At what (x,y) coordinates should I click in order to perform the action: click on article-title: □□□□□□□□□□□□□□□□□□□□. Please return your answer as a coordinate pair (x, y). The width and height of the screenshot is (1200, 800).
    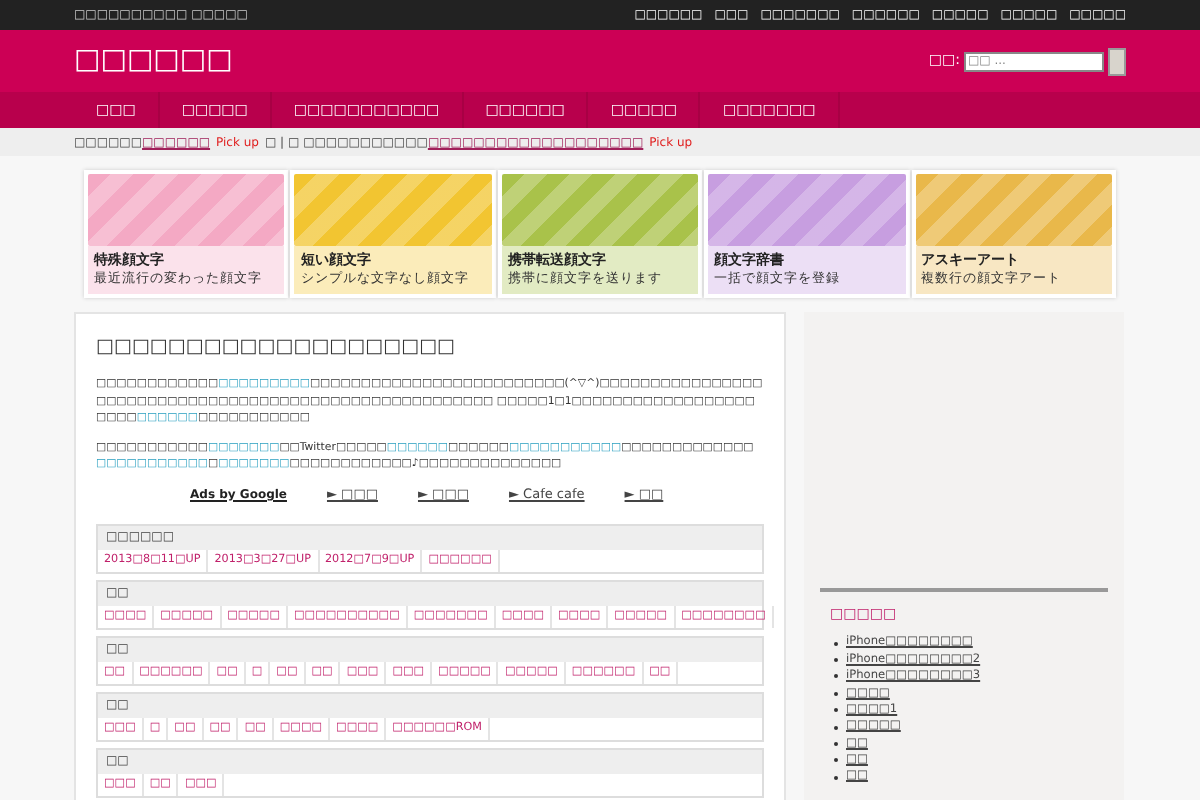
    Looking at the image, I should click on (277, 348).